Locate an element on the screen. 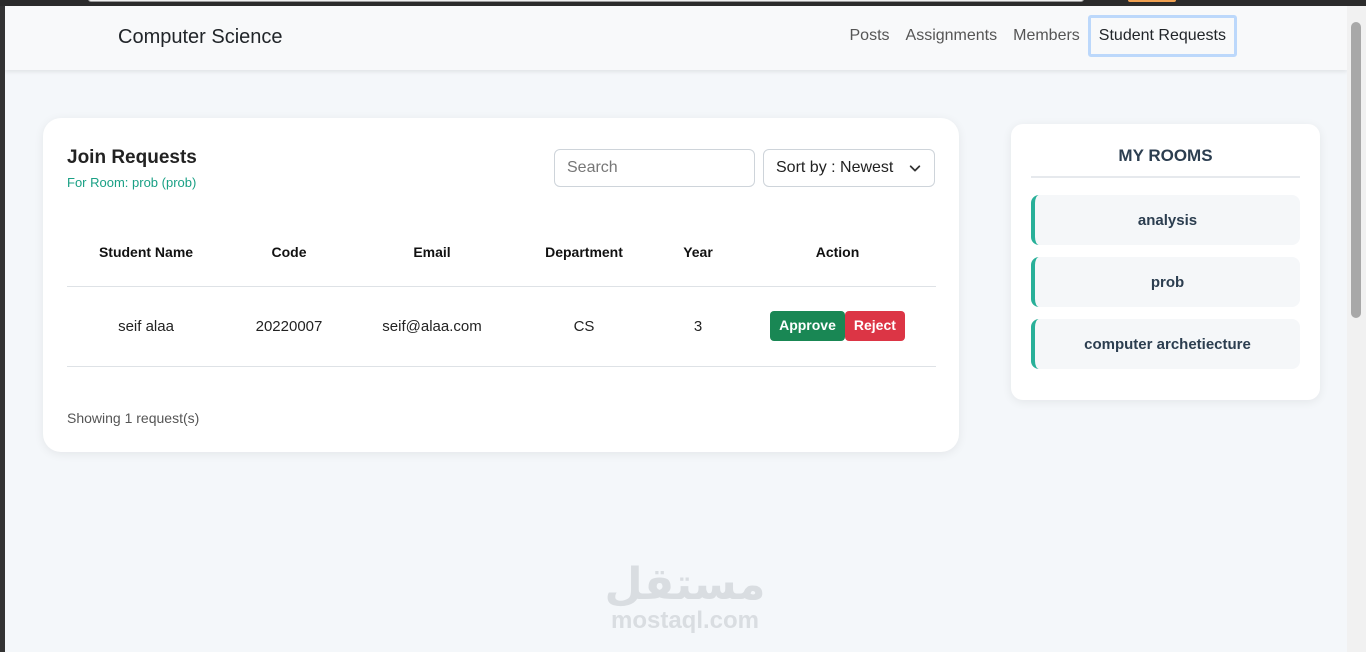  sort-select: Sort by : Newest is located at coordinates (849, 168).